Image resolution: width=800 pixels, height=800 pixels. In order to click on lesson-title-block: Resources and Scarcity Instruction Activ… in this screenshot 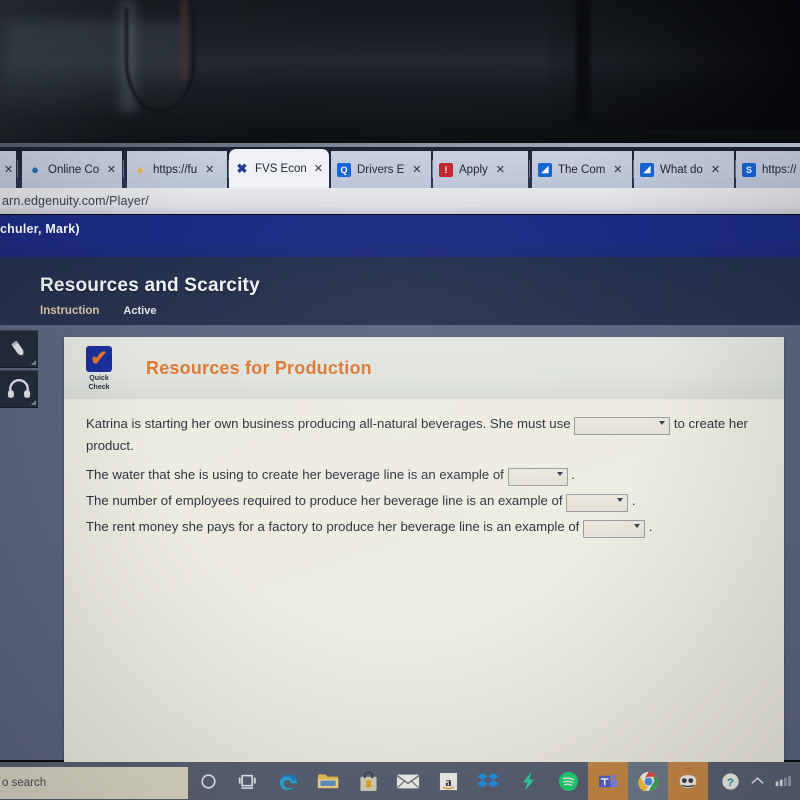, I will do `click(150, 296)`.